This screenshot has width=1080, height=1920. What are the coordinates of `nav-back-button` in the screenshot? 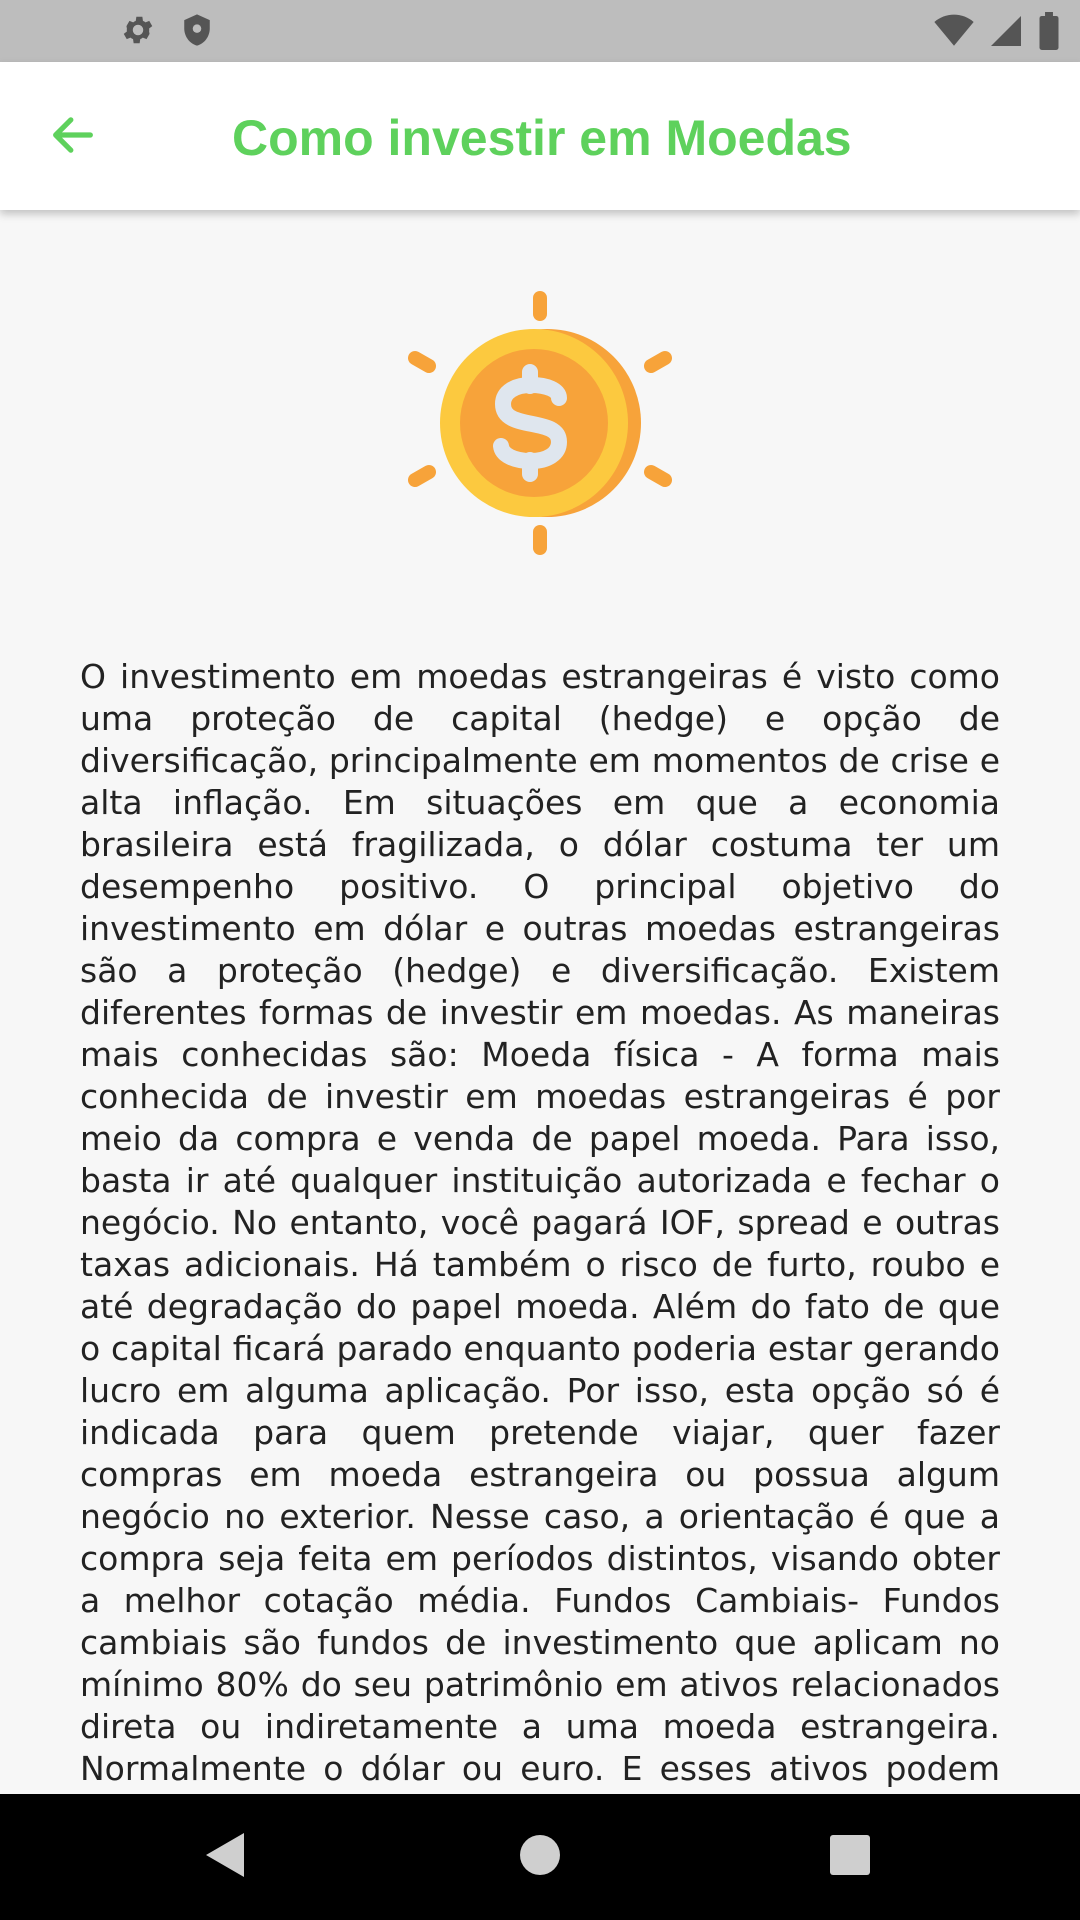 It's located at (225, 1857).